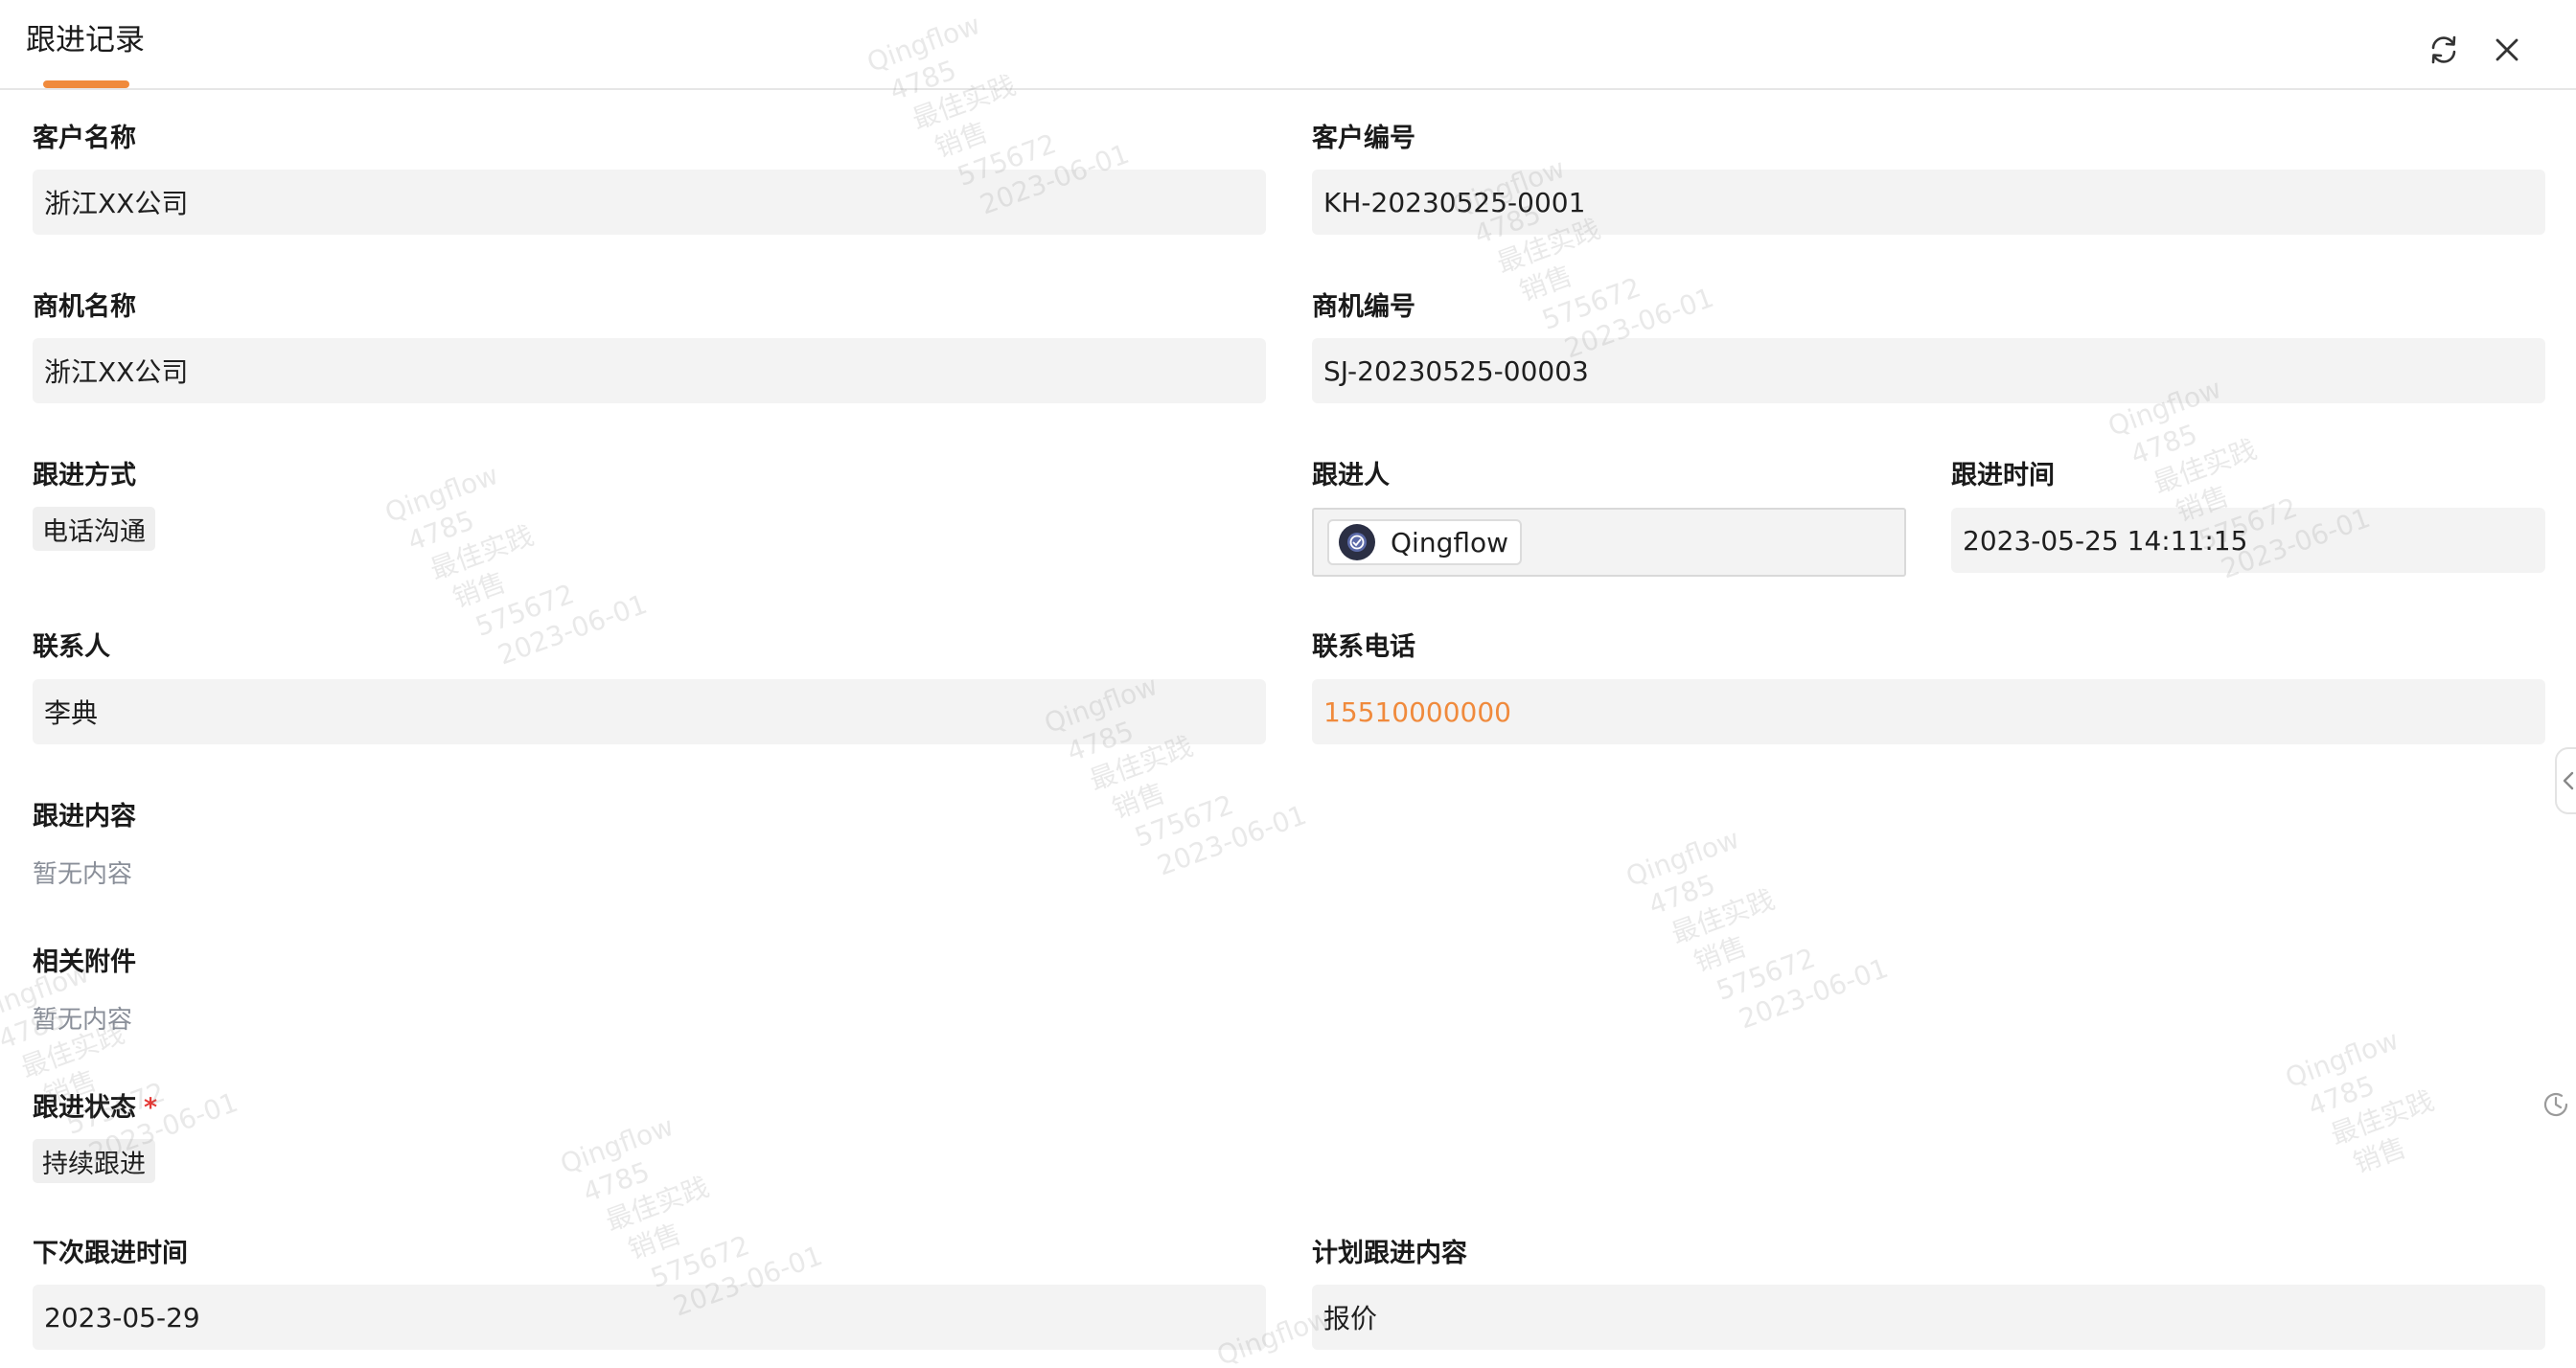 The height and width of the screenshot is (1368, 2576). Describe the element at coordinates (1364, 647) in the screenshot. I see `contact-phone-label: 联系电话` at that location.